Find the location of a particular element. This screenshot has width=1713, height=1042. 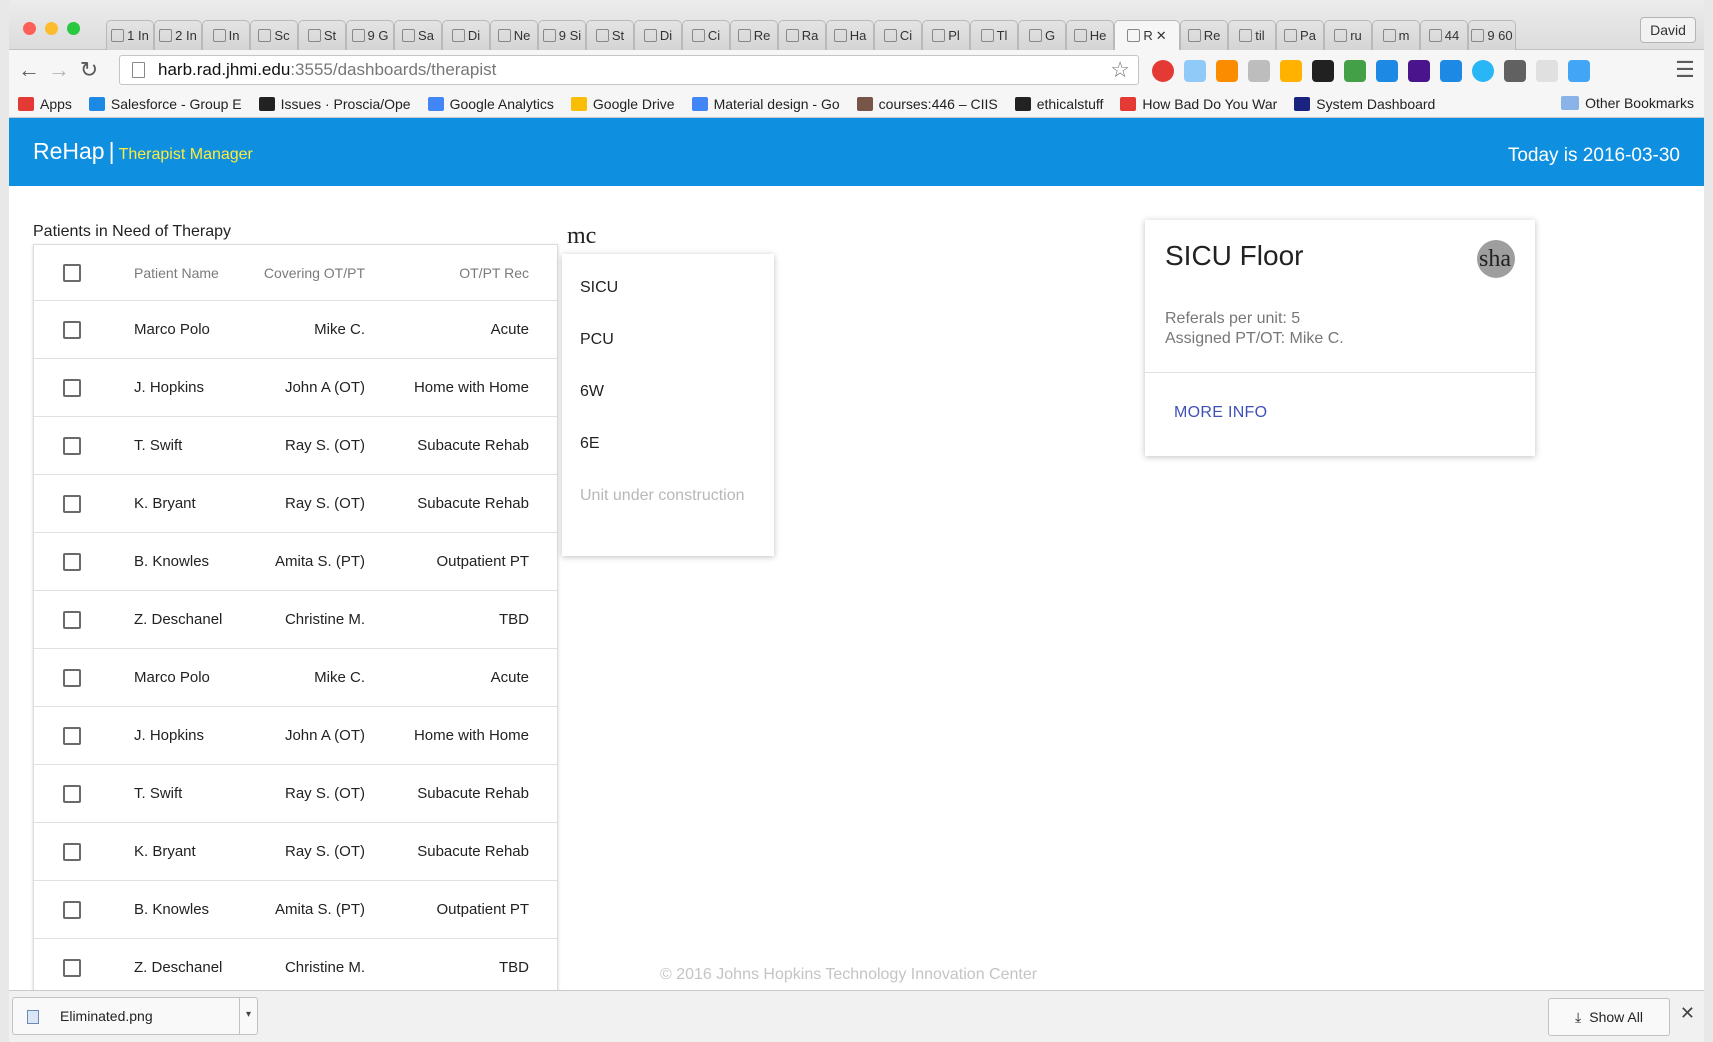

bookmark-star-icon: ☆ is located at coordinates (1120, 70).